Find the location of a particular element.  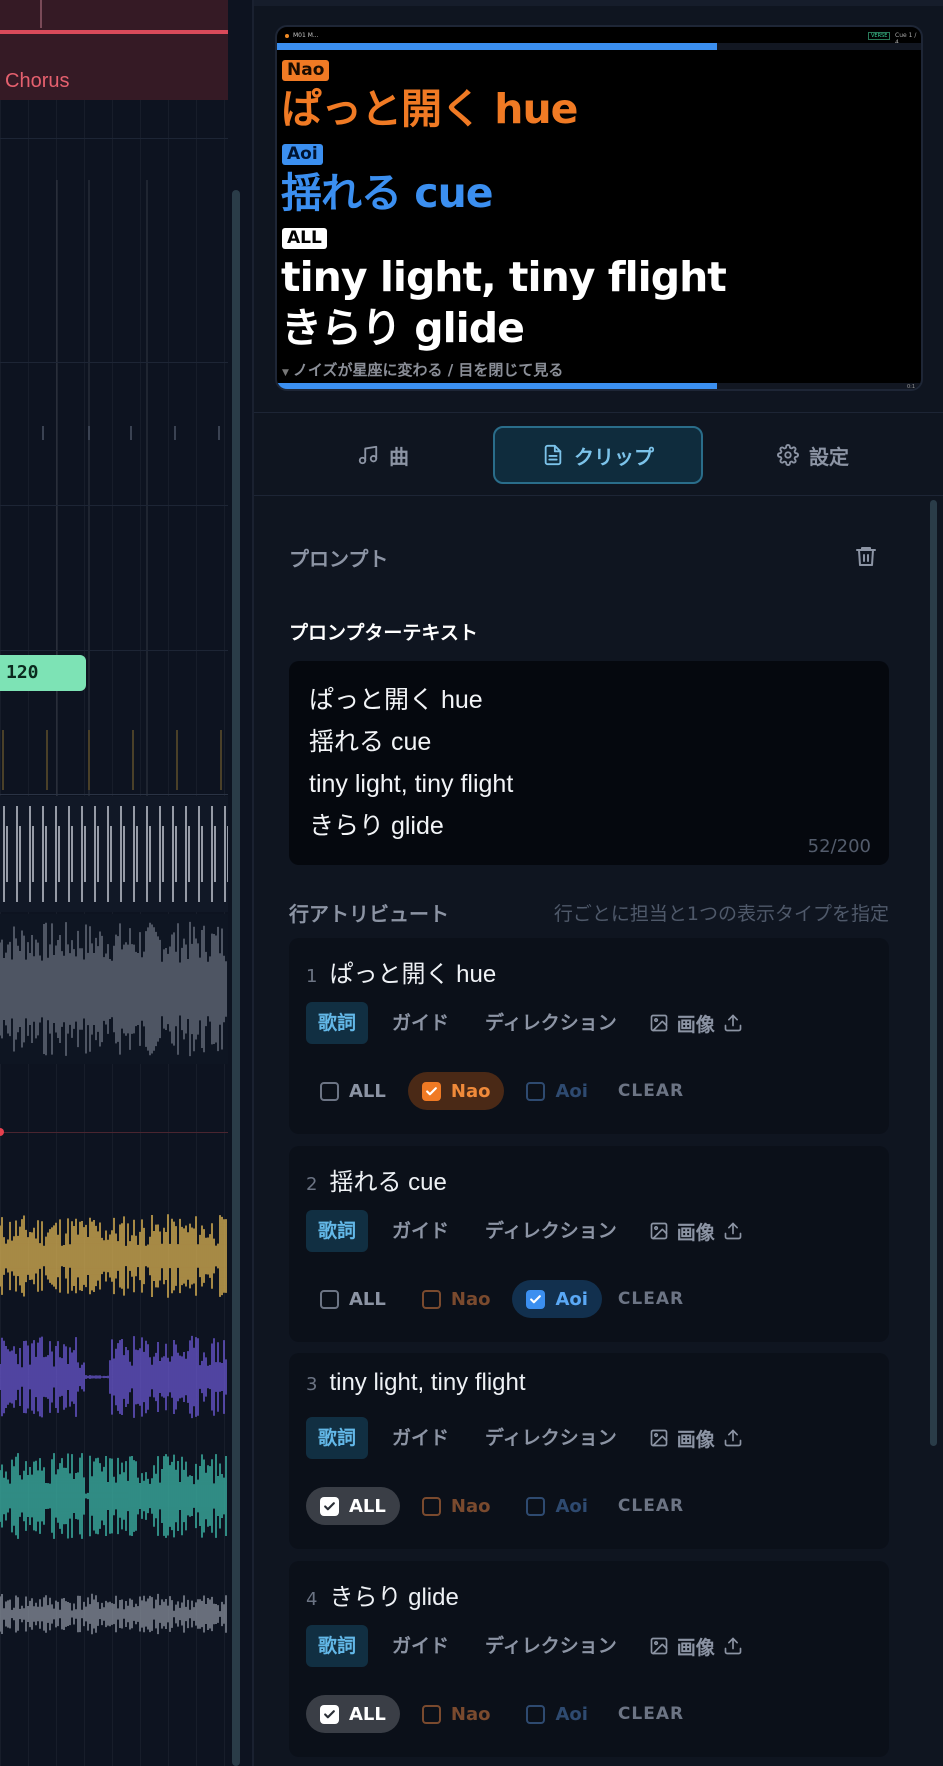

char-counter: 52/200 is located at coordinates (839, 846).